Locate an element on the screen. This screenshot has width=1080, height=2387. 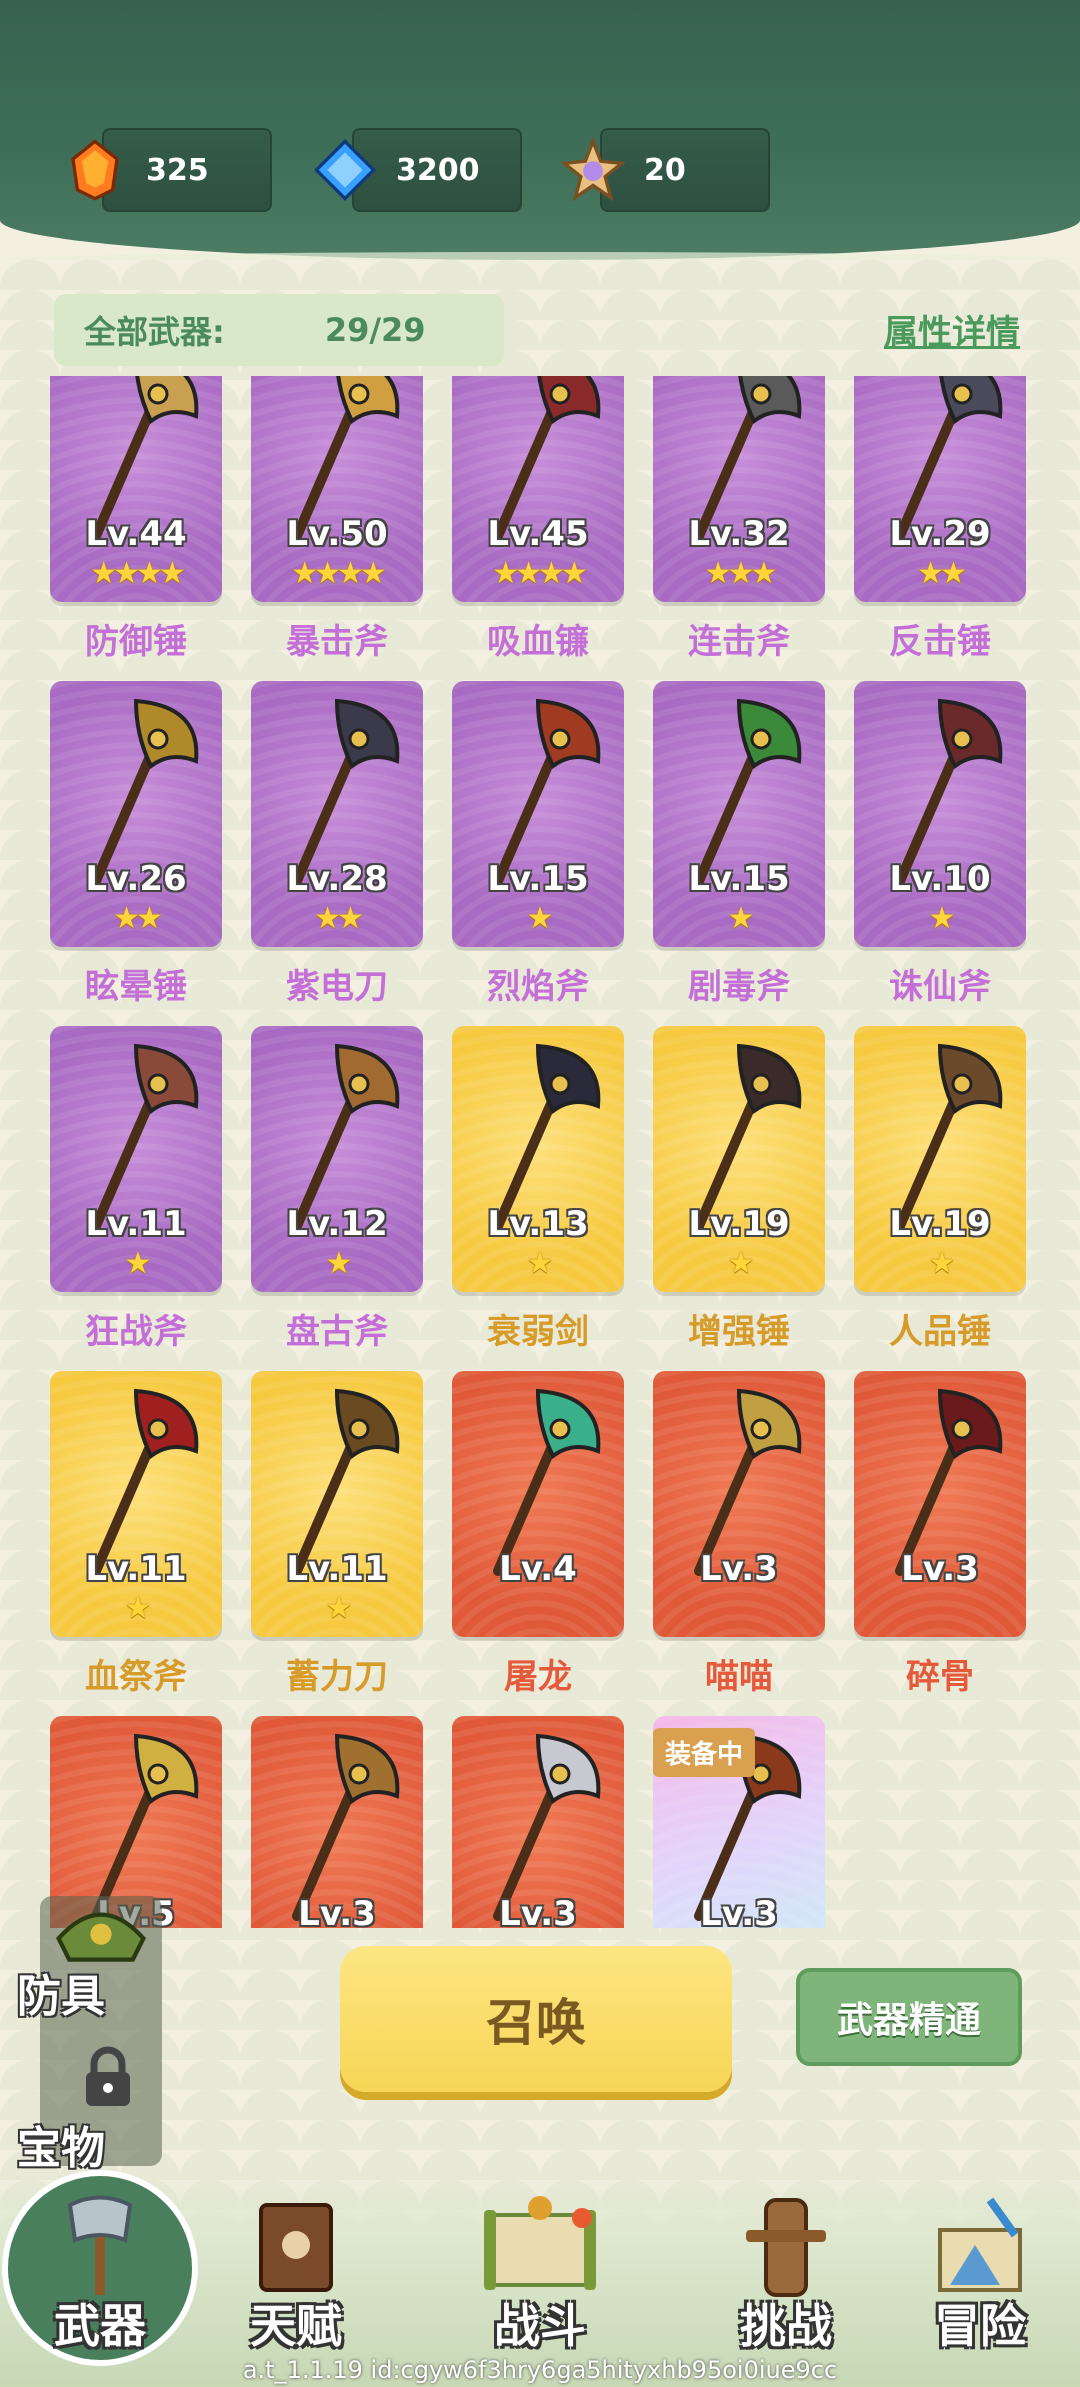
weapon-name: 反击锤 is located at coordinates (940, 642).